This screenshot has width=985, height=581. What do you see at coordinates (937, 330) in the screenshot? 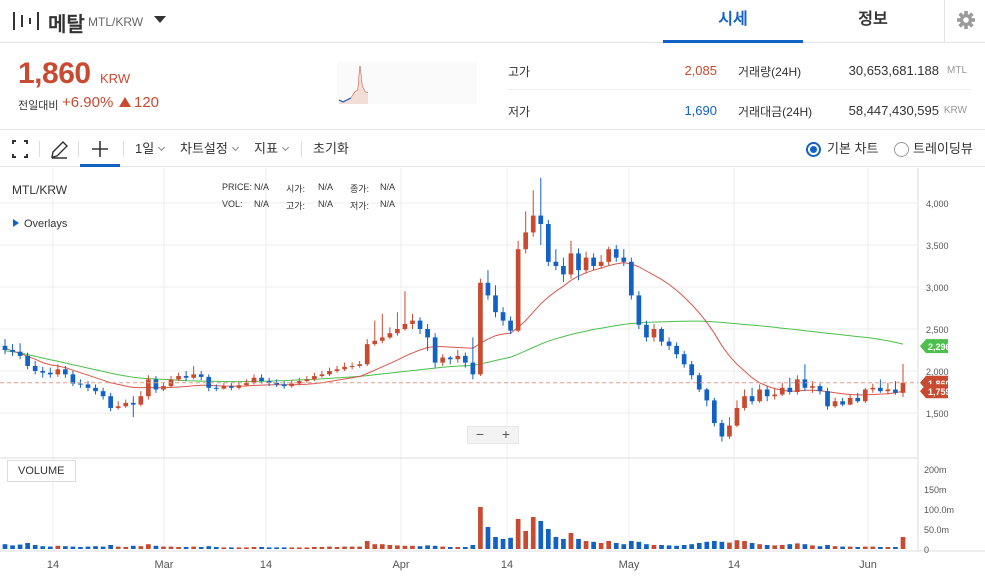
I see `price-tick-label: 2,500` at bounding box center [937, 330].